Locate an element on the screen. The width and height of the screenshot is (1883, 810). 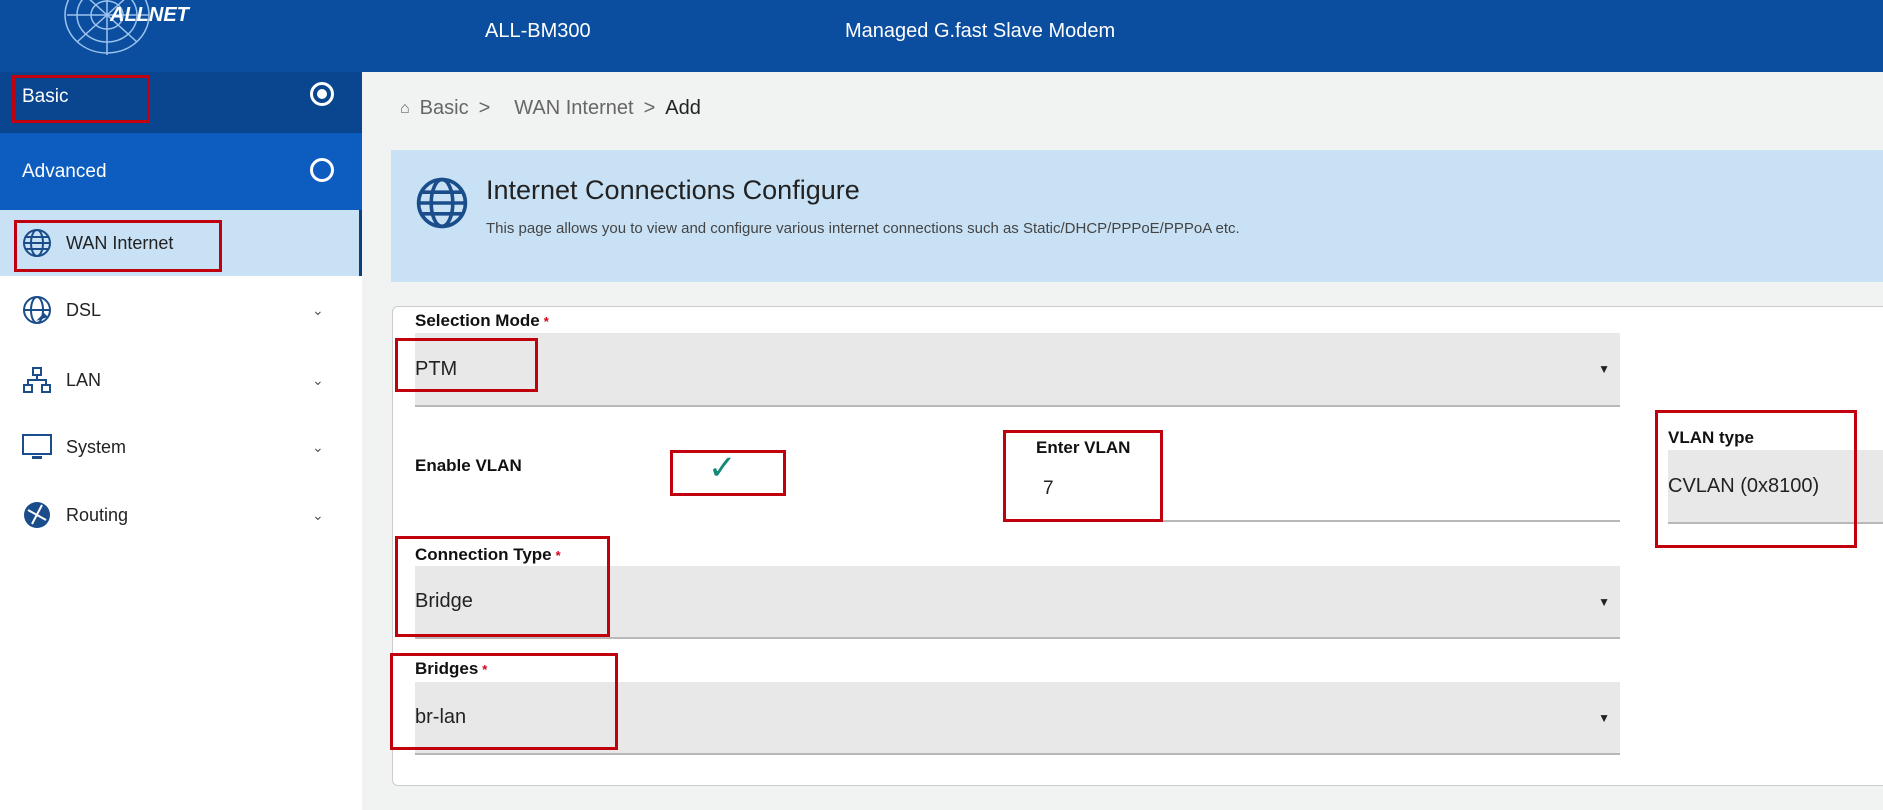
breadcrumb-add: Add is located at coordinates (683, 108).